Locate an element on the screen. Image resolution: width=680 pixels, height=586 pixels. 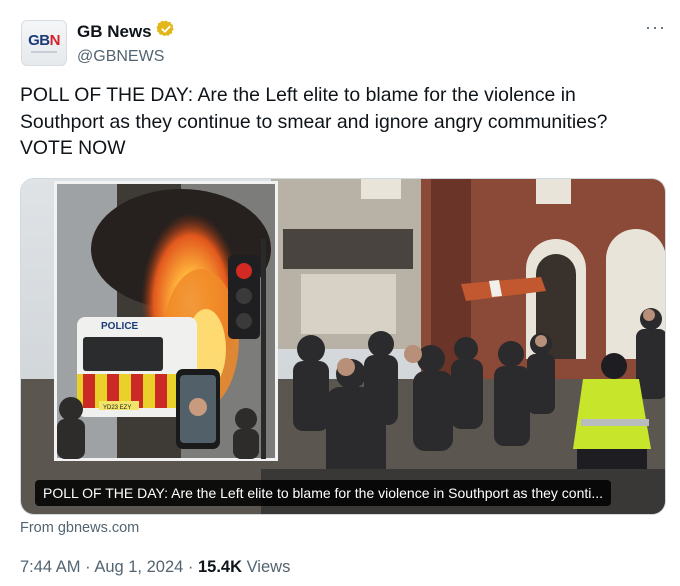
card-source-link: From gbnews.com is located at coordinates (79, 528).